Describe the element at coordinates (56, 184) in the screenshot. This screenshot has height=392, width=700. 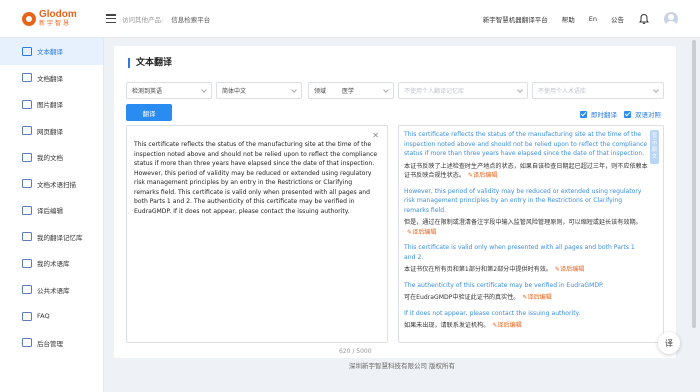
I see `sidebar-item-label: 文档术语扫描` at that location.